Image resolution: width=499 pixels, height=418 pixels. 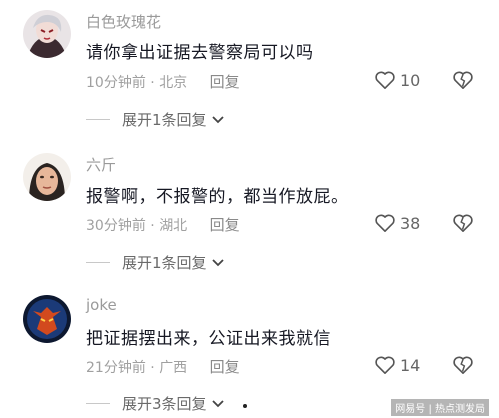 What do you see at coordinates (116, 226) in the screenshot?
I see `timestamp: 30分钟前` at bounding box center [116, 226].